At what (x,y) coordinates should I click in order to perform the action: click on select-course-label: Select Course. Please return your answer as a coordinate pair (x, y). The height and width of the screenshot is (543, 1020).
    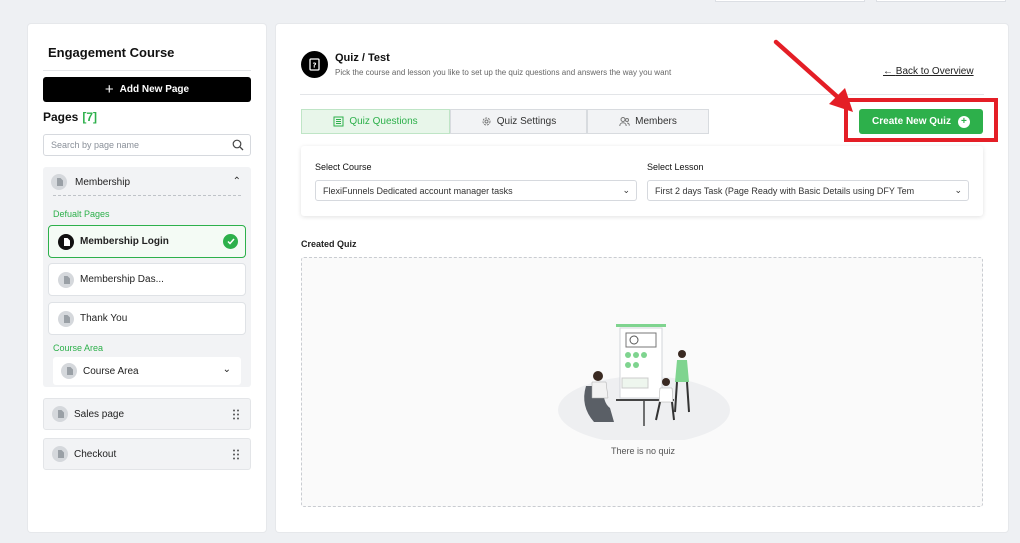
    Looking at the image, I should click on (343, 167).